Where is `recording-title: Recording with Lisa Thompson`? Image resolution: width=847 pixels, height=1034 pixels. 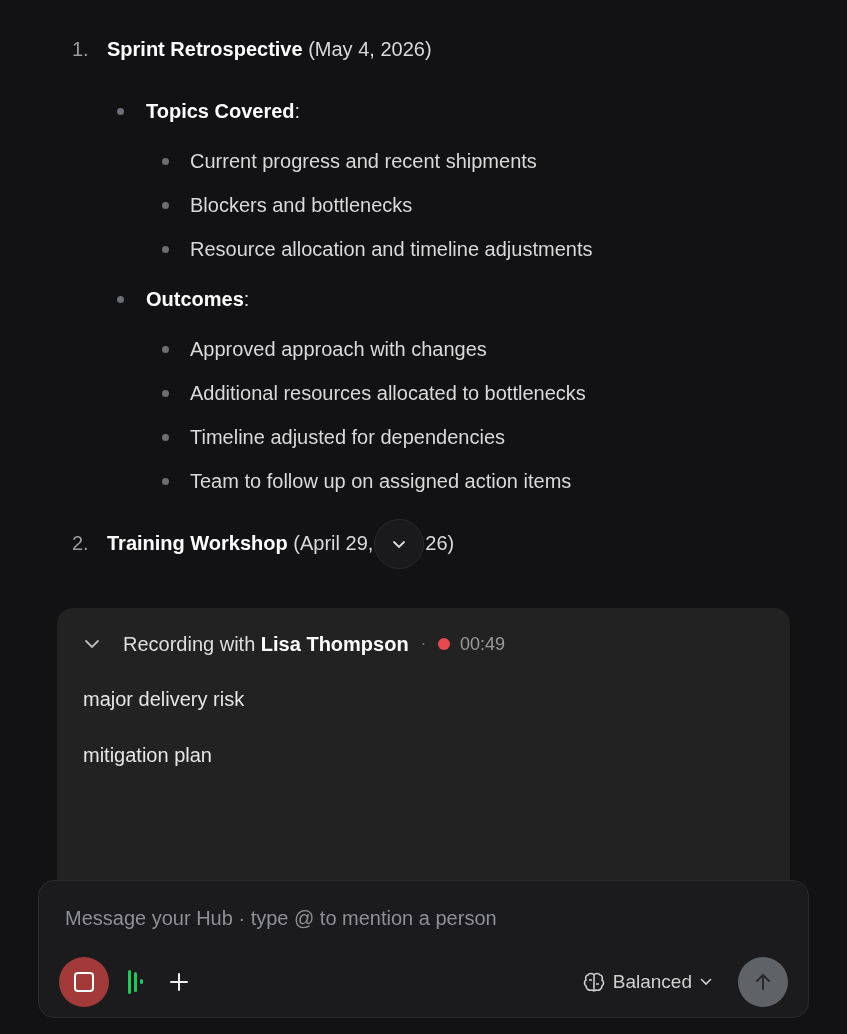 recording-title: Recording with Lisa Thompson is located at coordinates (266, 644).